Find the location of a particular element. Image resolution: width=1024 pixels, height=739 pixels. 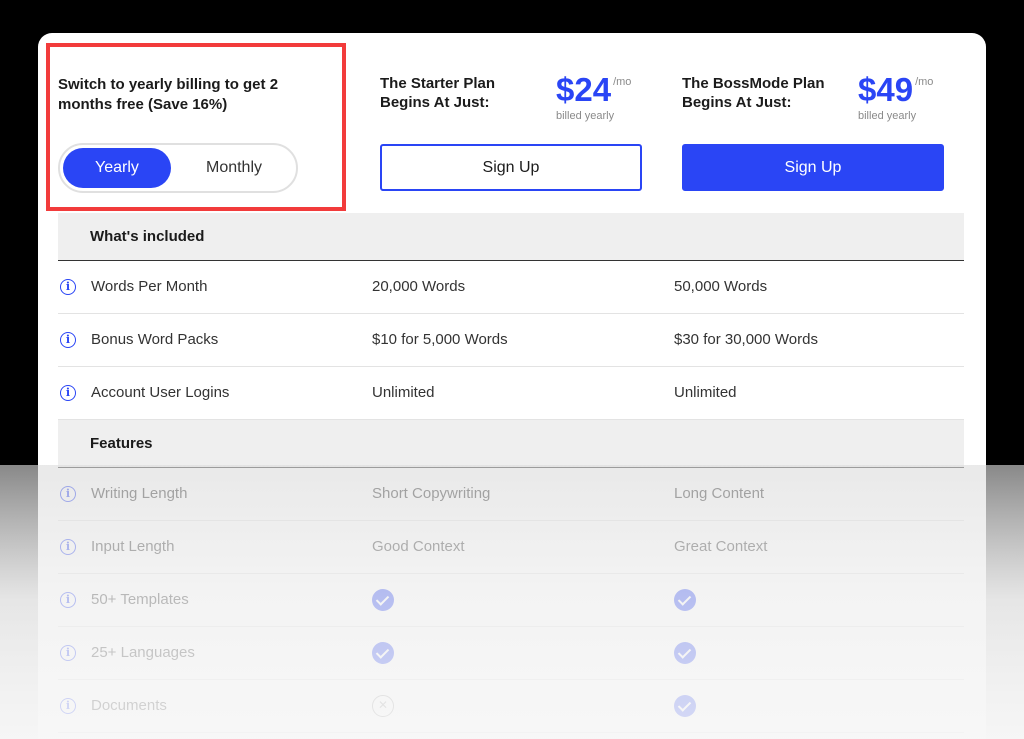

bossmode-value: $30 for 30,000 Words is located at coordinates (746, 339).